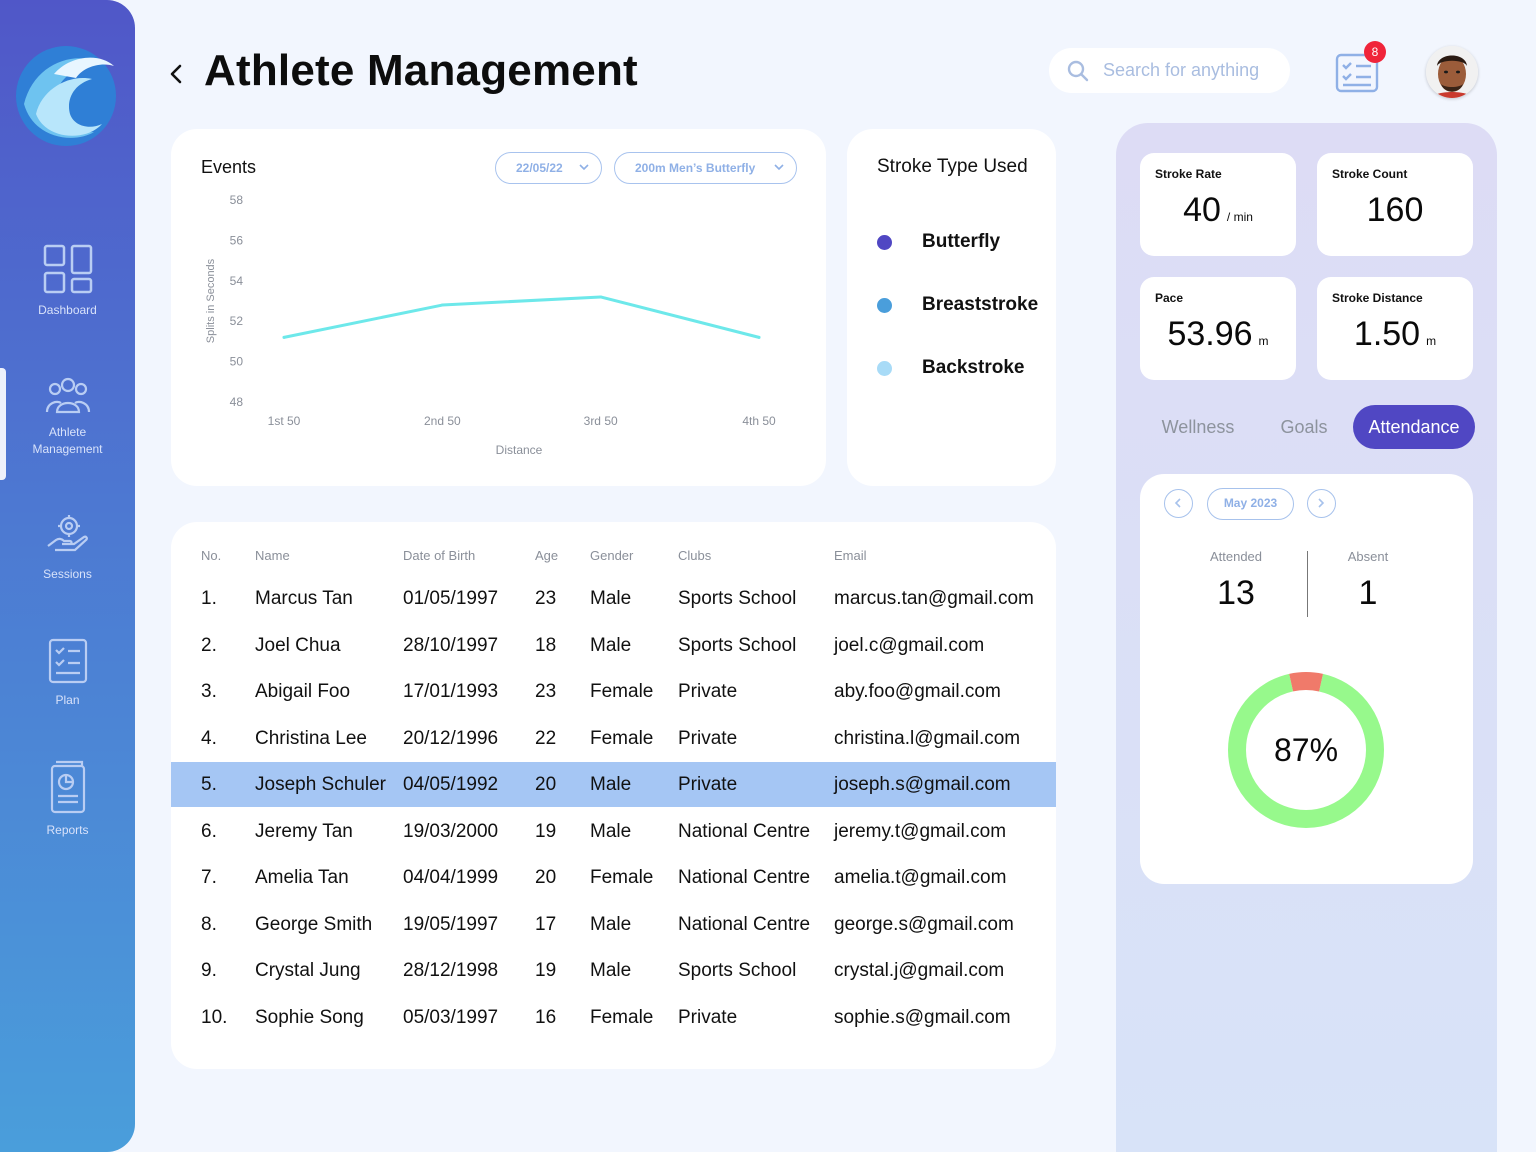 The height and width of the screenshot is (1152, 1536). I want to click on next-month-button, so click(1321, 503).